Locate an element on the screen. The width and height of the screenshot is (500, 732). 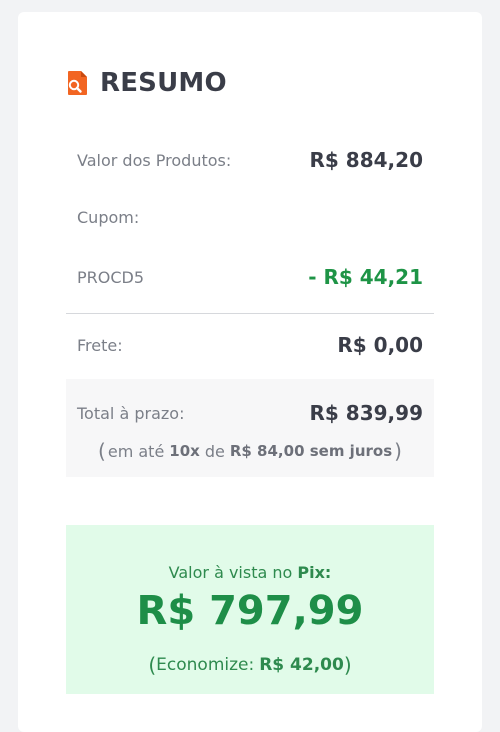
pix-label-prefix: Valor à vista no is located at coordinates (230, 572).